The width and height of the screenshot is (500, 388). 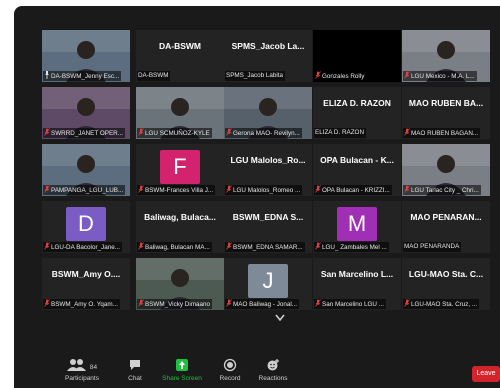 What do you see at coordinates (180, 113) in the screenshot?
I see `participant-tile: LGU SCMUÑOZ-KYLE` at bounding box center [180, 113].